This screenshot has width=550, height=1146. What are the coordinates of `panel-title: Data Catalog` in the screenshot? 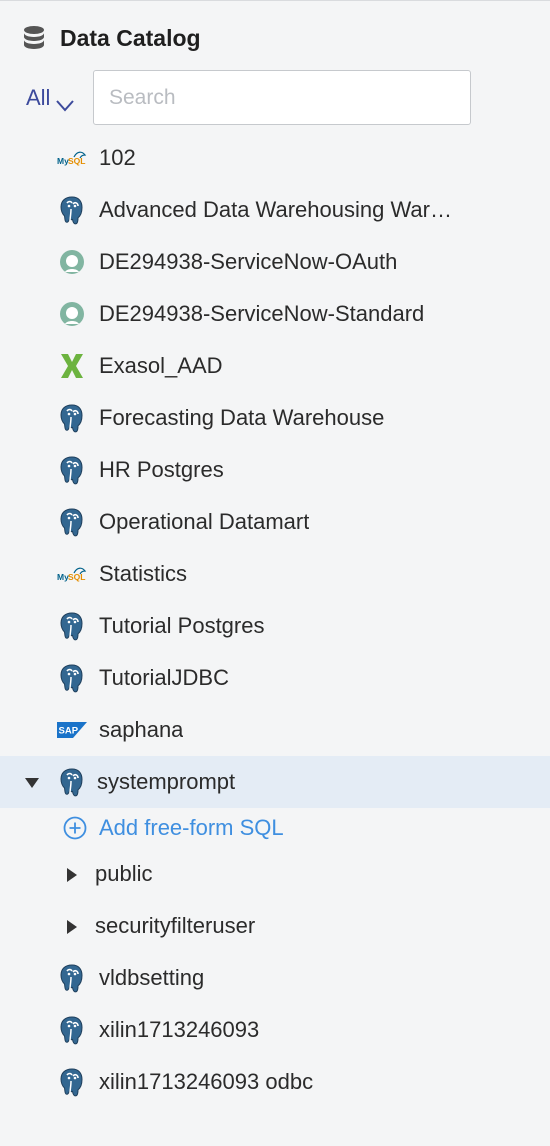 It's located at (130, 37).